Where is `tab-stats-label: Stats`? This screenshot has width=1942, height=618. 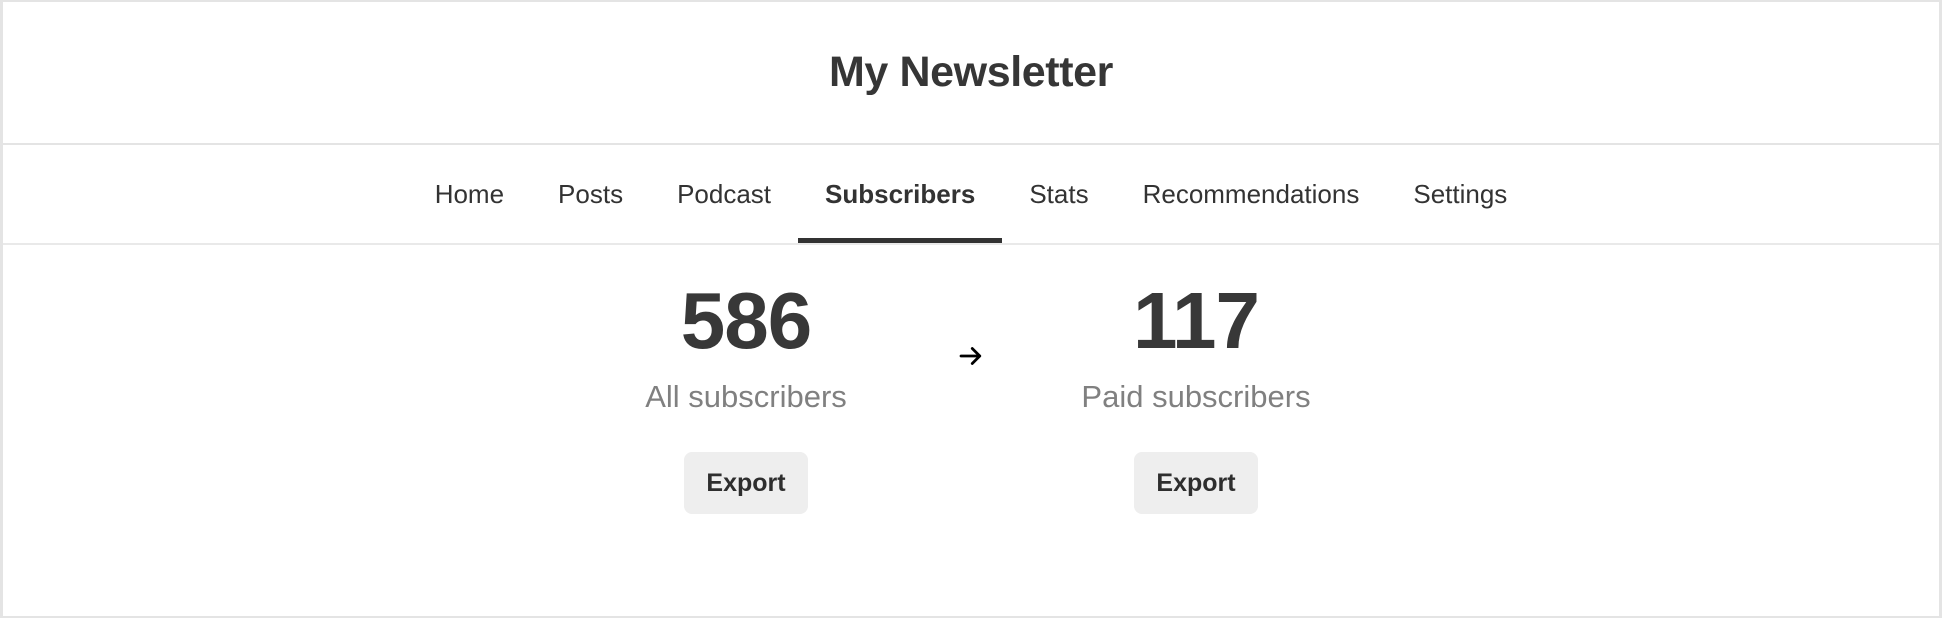
tab-stats-label: Stats is located at coordinates (1059, 194).